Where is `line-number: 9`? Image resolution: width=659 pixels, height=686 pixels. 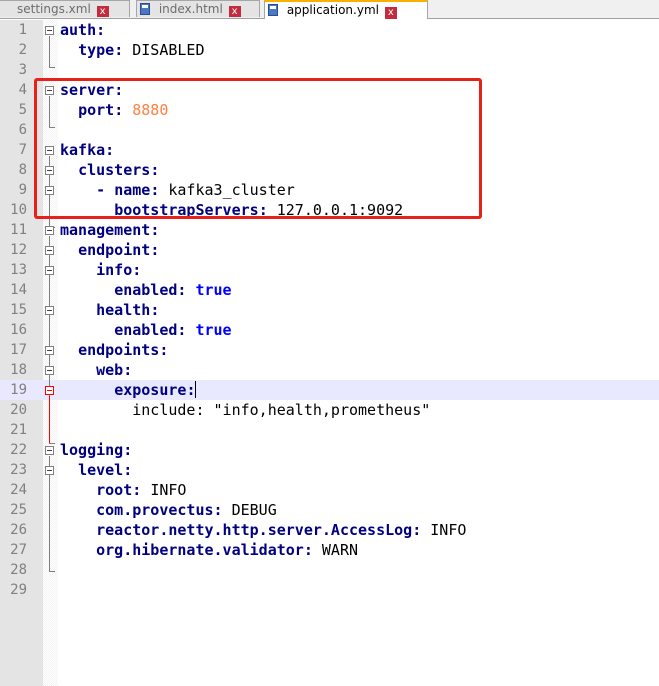 line-number: 9 is located at coordinates (22, 190).